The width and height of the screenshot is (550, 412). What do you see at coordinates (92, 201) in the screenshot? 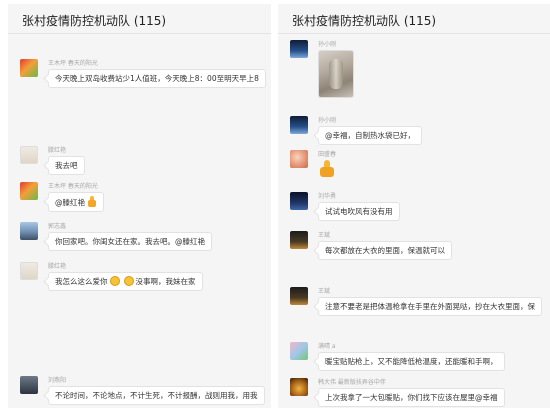
I see `thumbs-up-icon` at bounding box center [92, 201].